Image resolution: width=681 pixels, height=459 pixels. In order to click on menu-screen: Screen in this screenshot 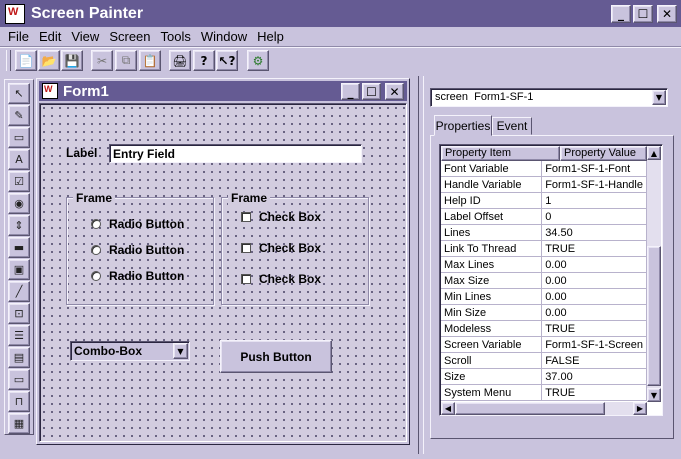, I will do `click(129, 36)`.